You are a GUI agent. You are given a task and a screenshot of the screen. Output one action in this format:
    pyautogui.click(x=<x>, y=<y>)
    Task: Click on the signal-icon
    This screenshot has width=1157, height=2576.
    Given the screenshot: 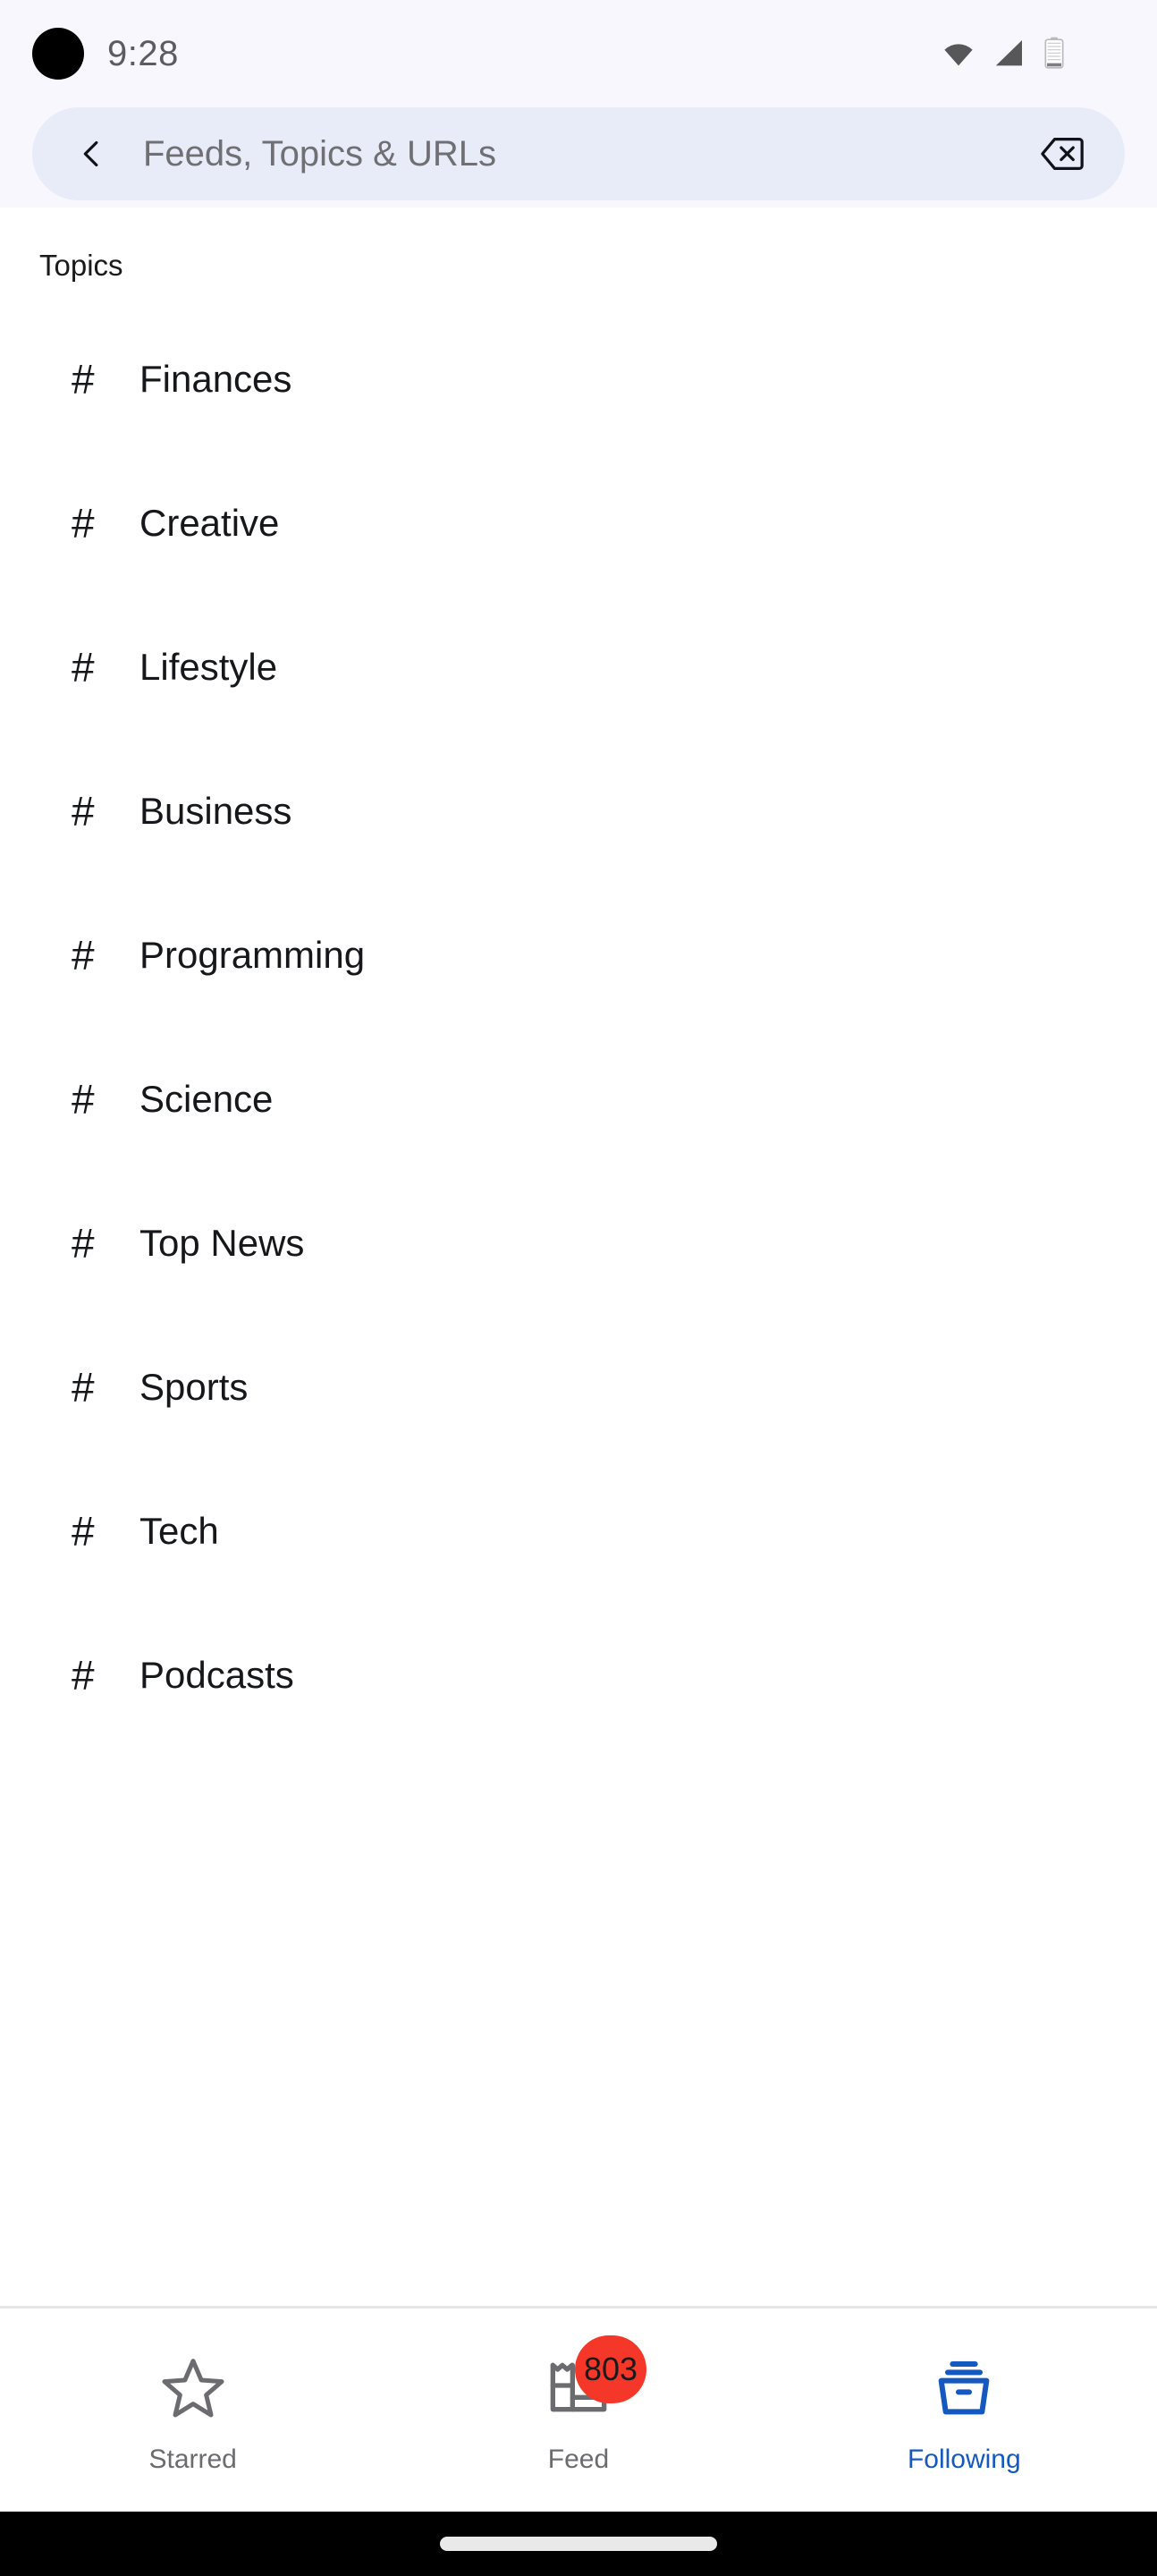 What is the action you would take?
    pyautogui.click(x=1008, y=54)
    